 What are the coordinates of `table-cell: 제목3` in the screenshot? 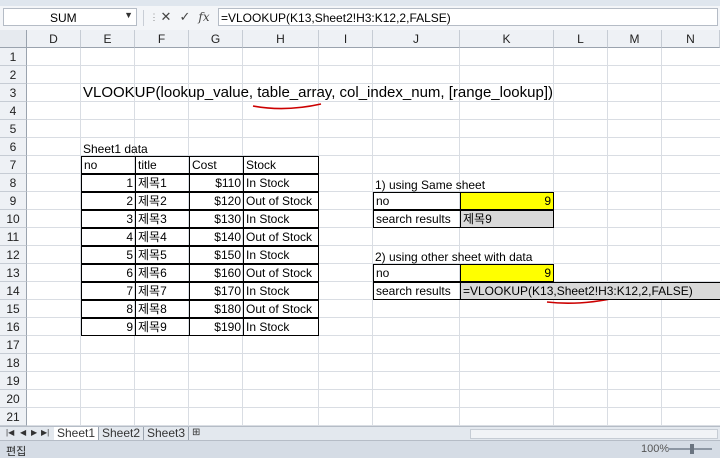 It's located at (162, 219).